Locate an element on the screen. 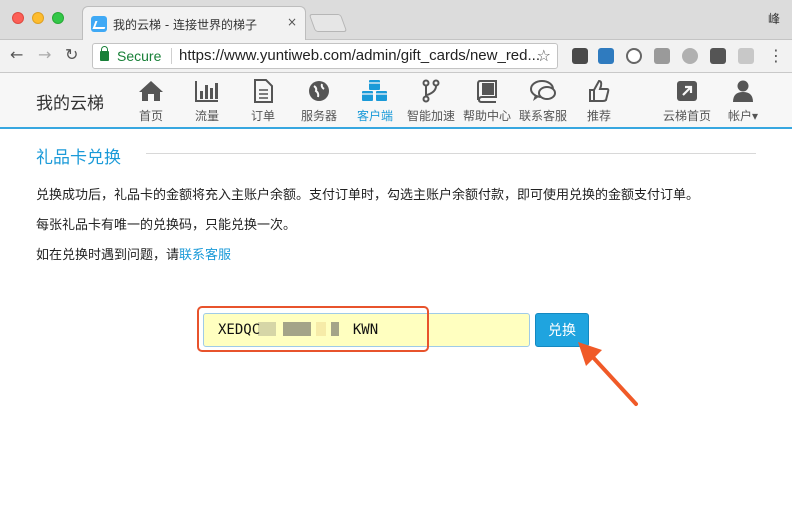 The width and height of the screenshot is (792, 510). branch-icon is located at coordinates (431, 91).